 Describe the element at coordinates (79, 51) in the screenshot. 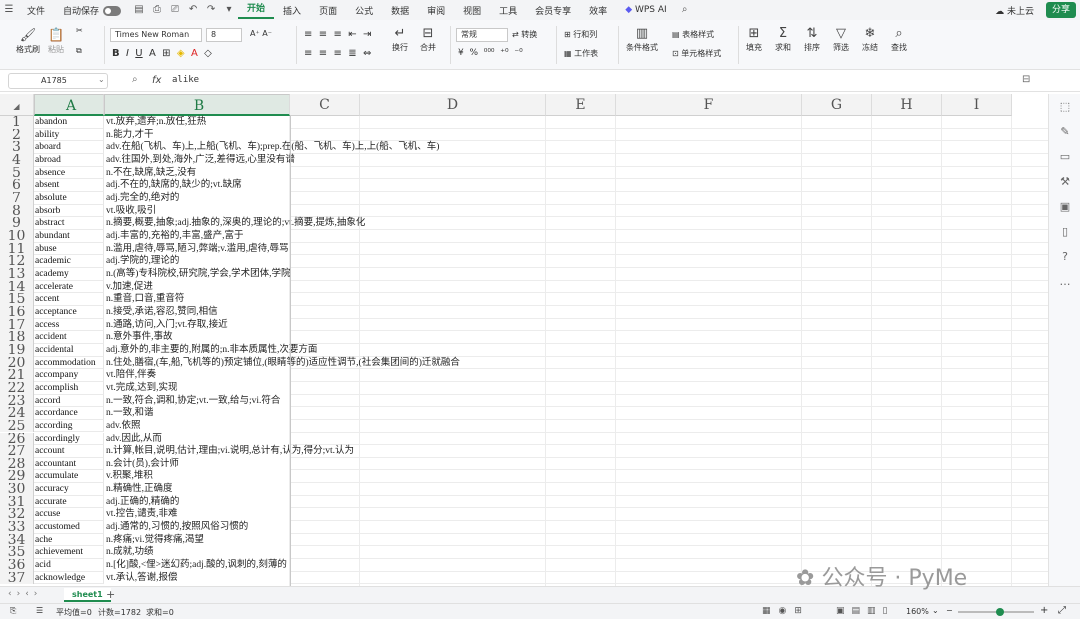

I see `copy-button: ⧉` at that location.